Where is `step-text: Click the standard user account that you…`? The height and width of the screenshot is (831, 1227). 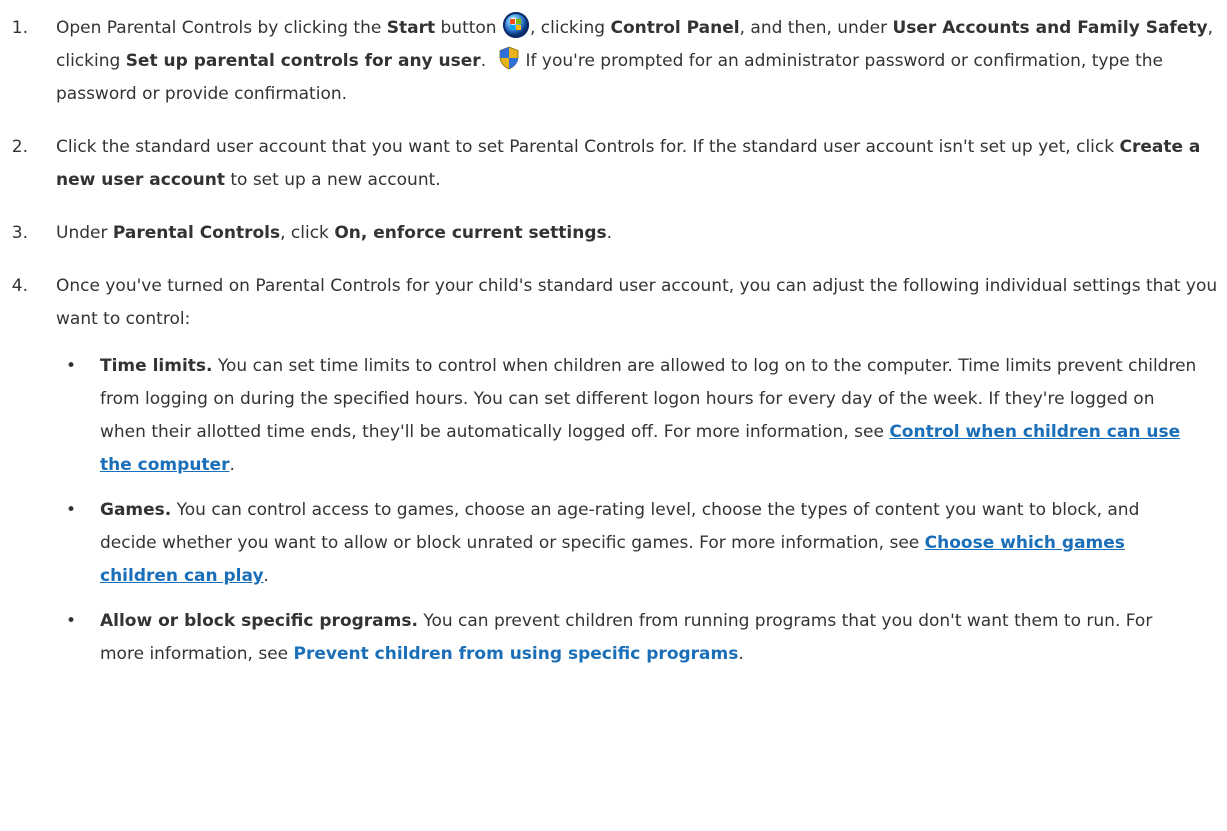
step-text: Click the standard user account that you… is located at coordinates (588, 147).